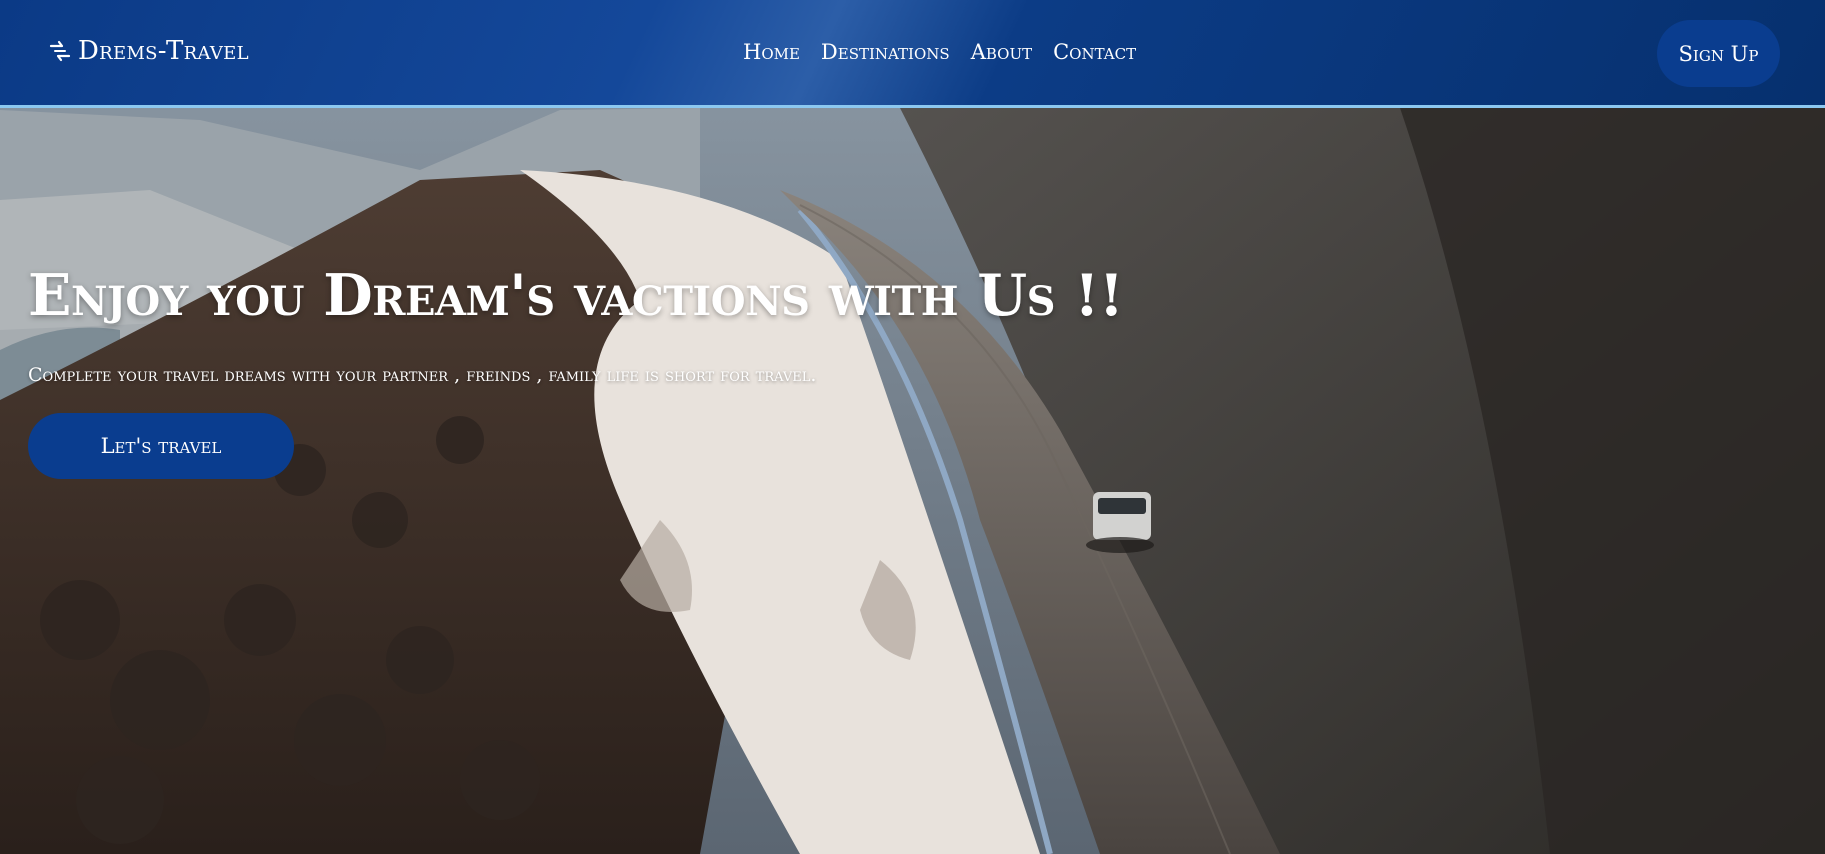 This screenshot has height=854, width=1825. Describe the element at coordinates (1120, 522) in the screenshot. I see `suv-on-road` at that location.